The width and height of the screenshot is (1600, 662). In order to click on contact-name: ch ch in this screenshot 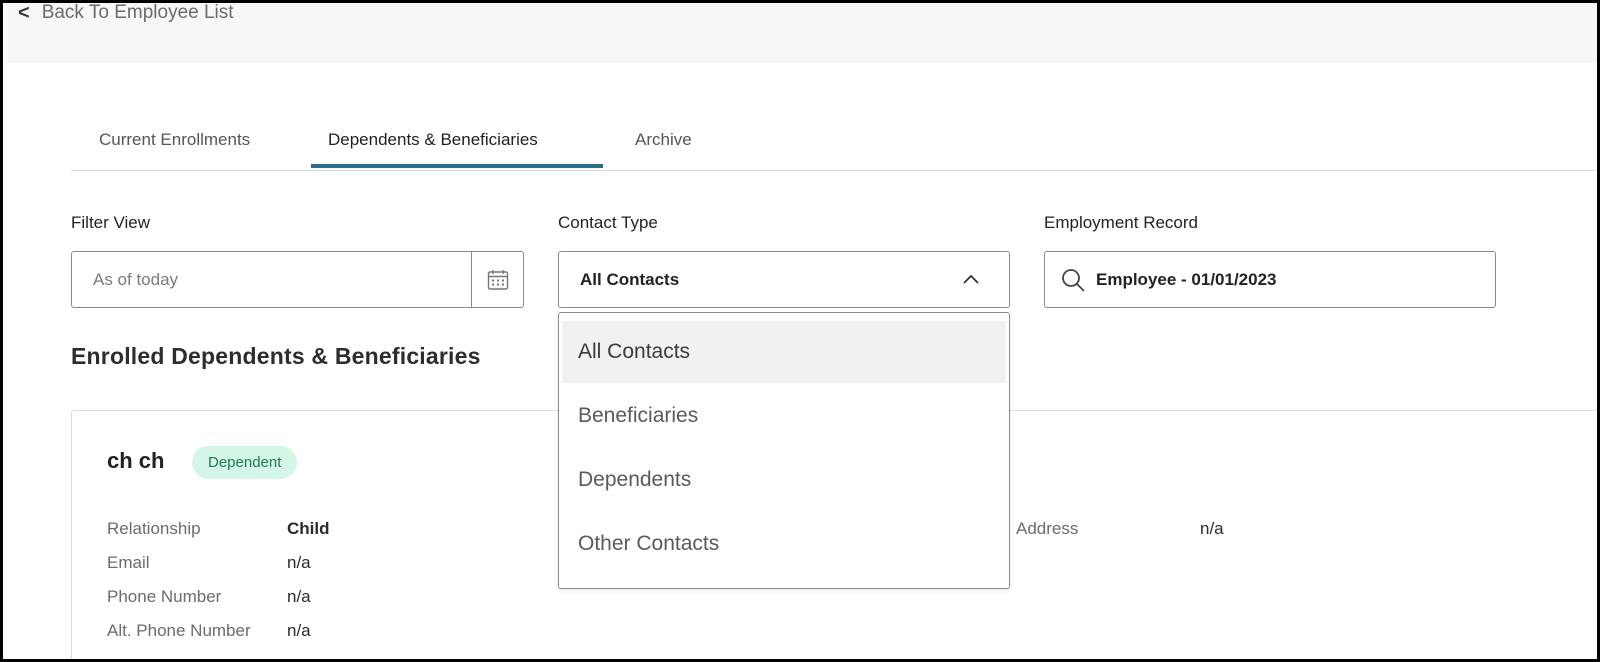, I will do `click(136, 460)`.